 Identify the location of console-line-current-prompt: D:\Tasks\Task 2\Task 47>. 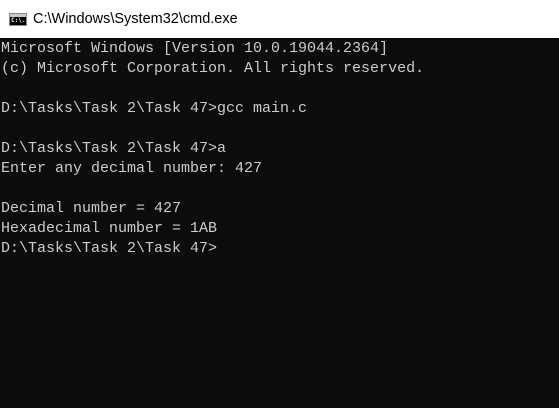
(280, 249).